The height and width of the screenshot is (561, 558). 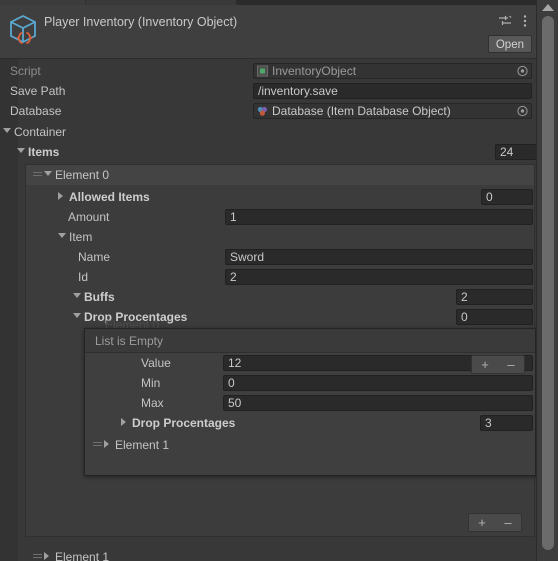 I want to click on id-value: 2, so click(x=233, y=277).